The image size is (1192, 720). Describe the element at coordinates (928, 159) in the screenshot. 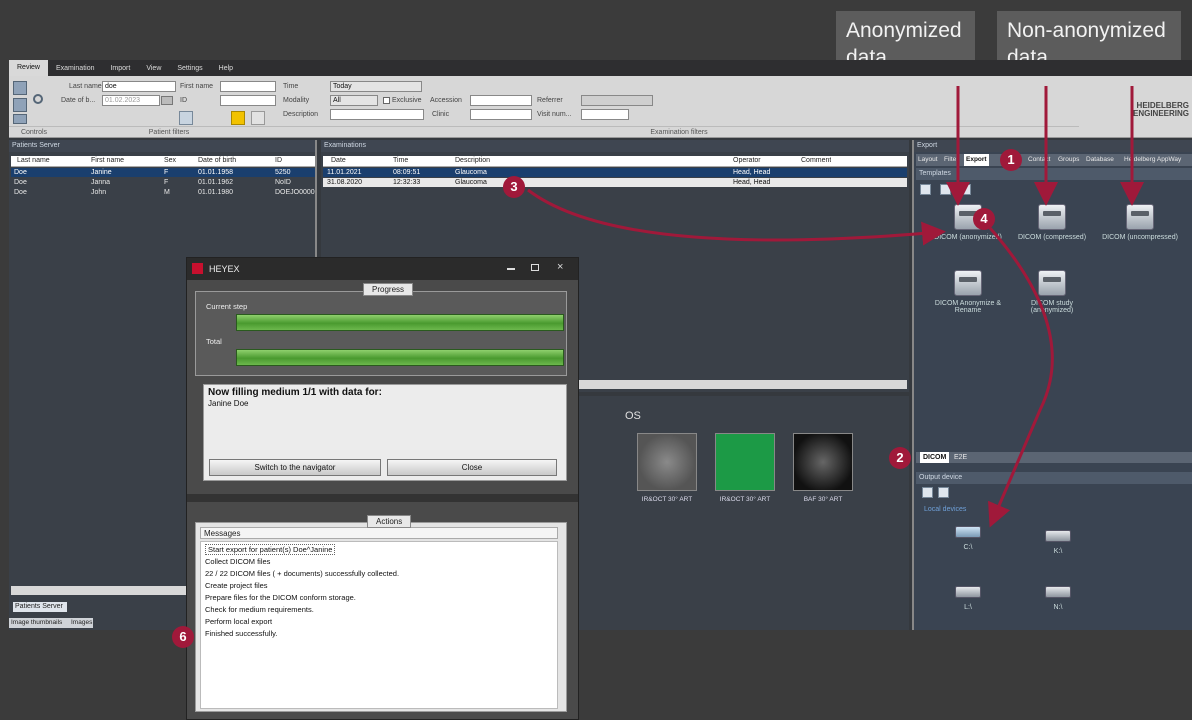

I see `tab-layout: Layout` at that location.